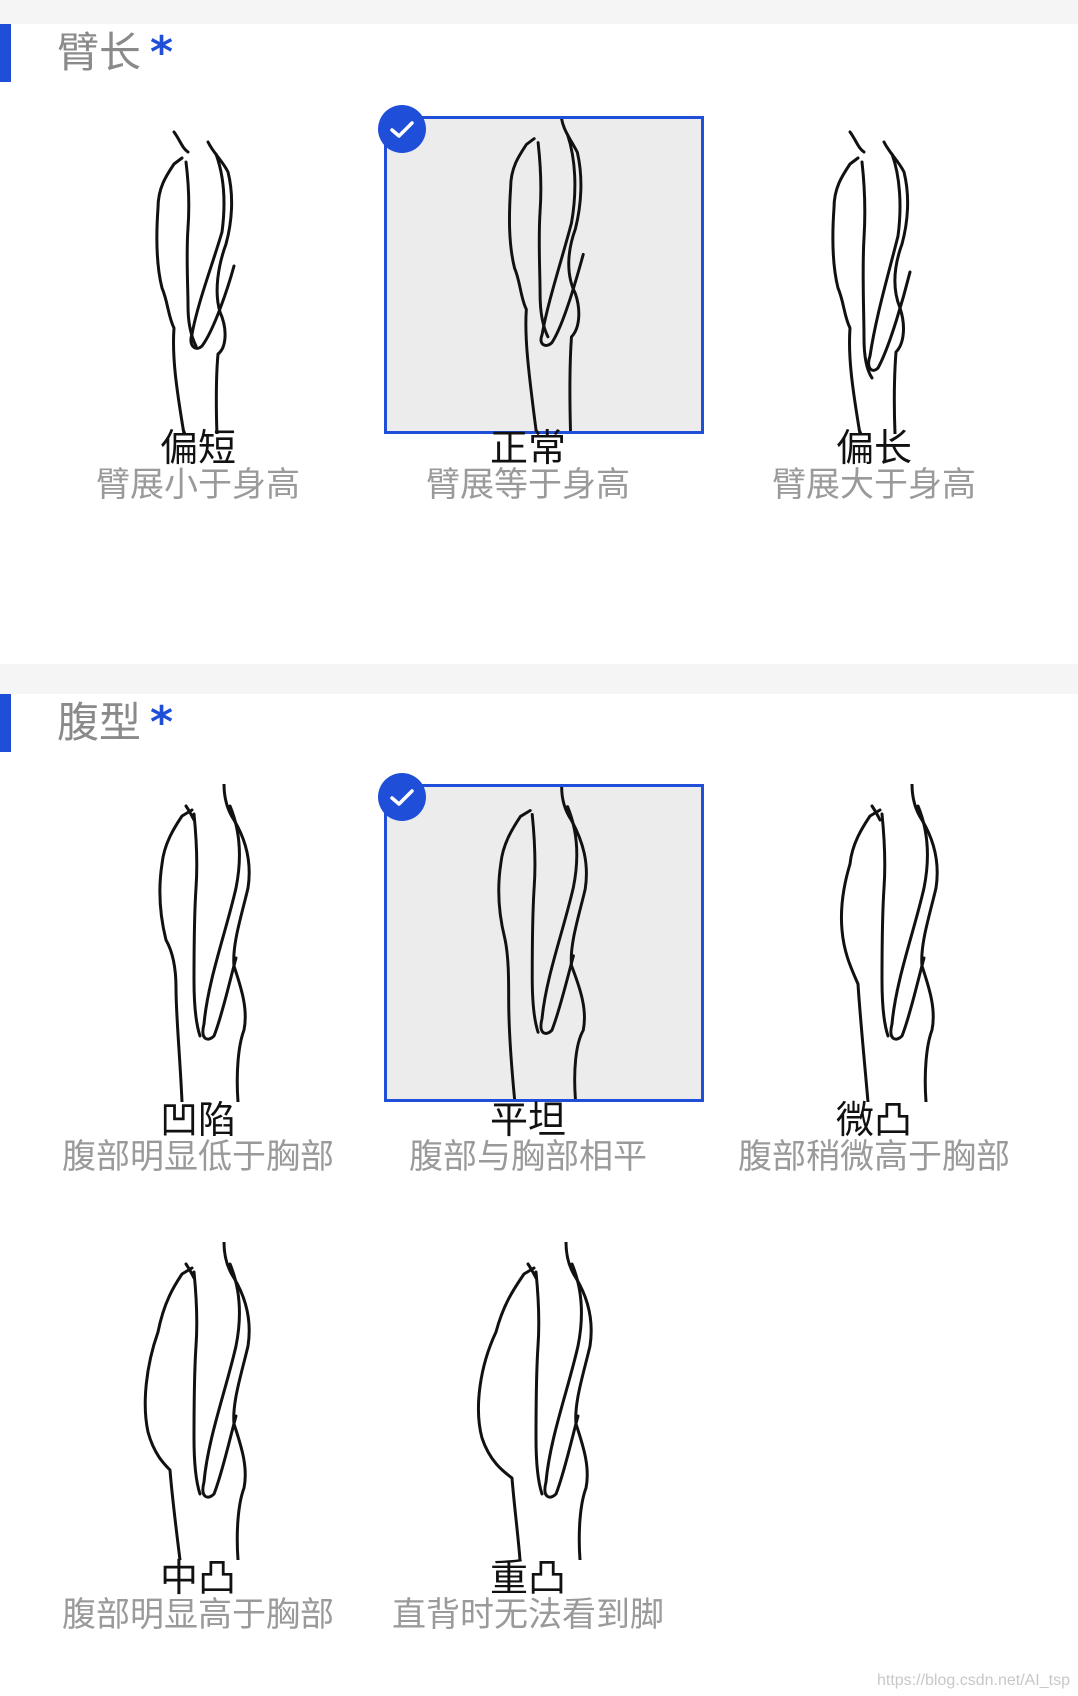 The width and height of the screenshot is (1078, 1696). What do you see at coordinates (197, 1120) in the screenshot?
I see `option-title: 凹陷` at bounding box center [197, 1120].